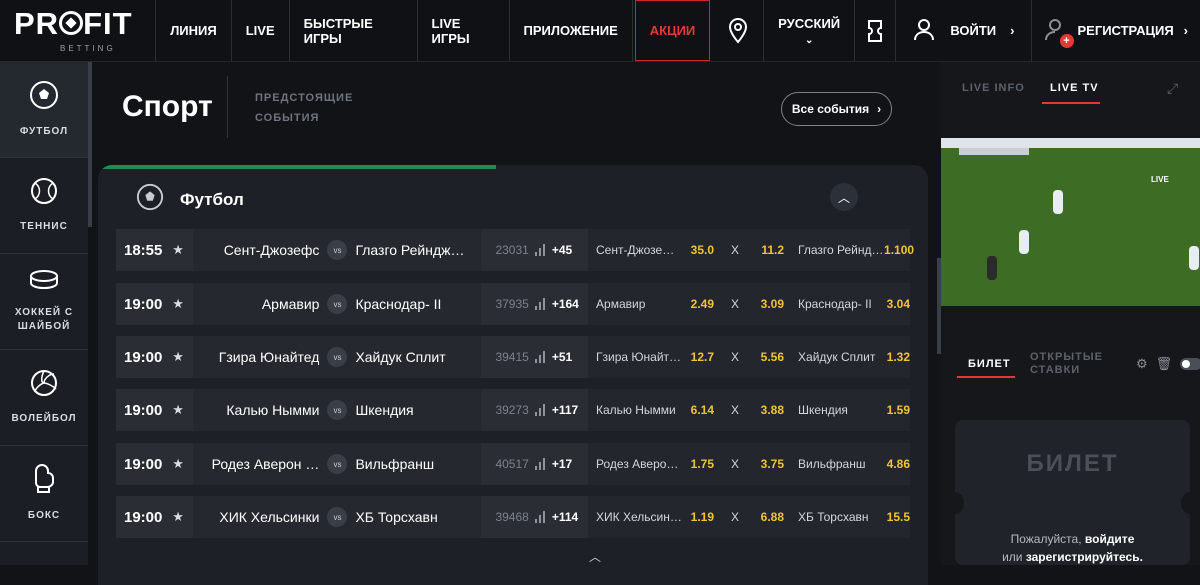  Describe the element at coordinates (354, 30) in the screenshot. I see `nav-fast-games: БЫСТРЫЕ ИГРЫ` at that location.